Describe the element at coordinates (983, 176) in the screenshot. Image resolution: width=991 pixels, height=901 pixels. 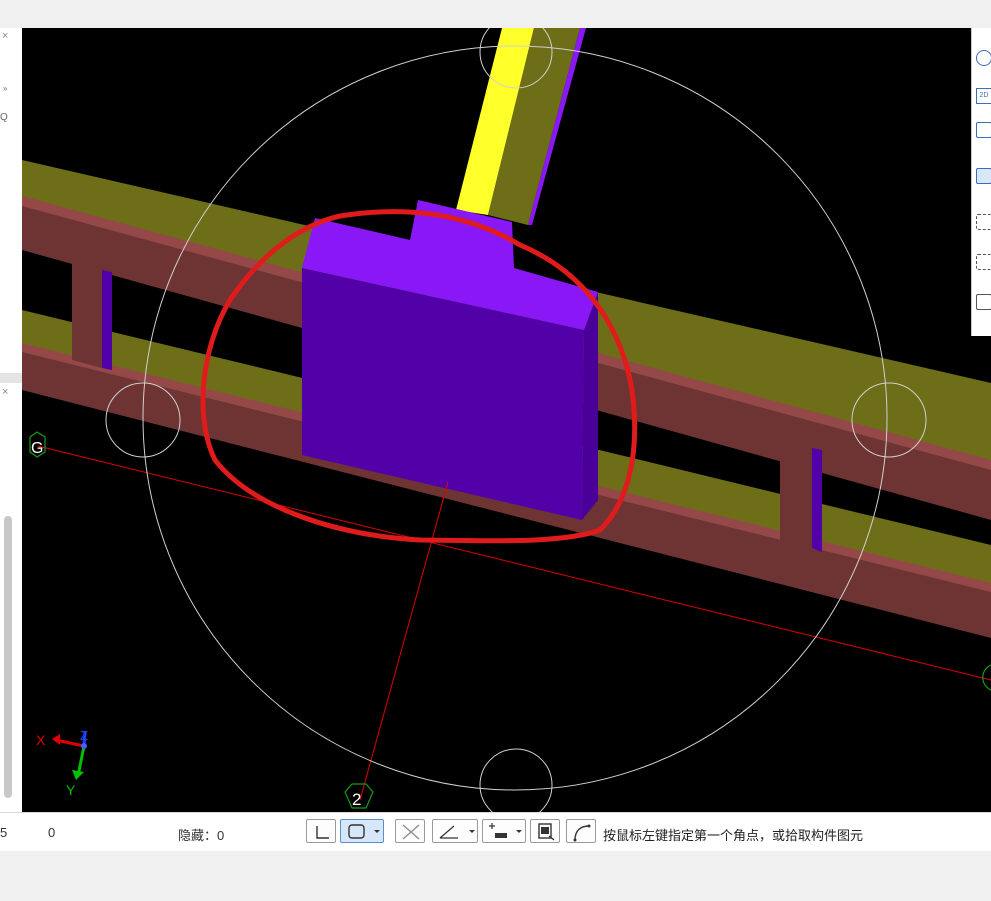
I see `box-view-active-icon` at that location.